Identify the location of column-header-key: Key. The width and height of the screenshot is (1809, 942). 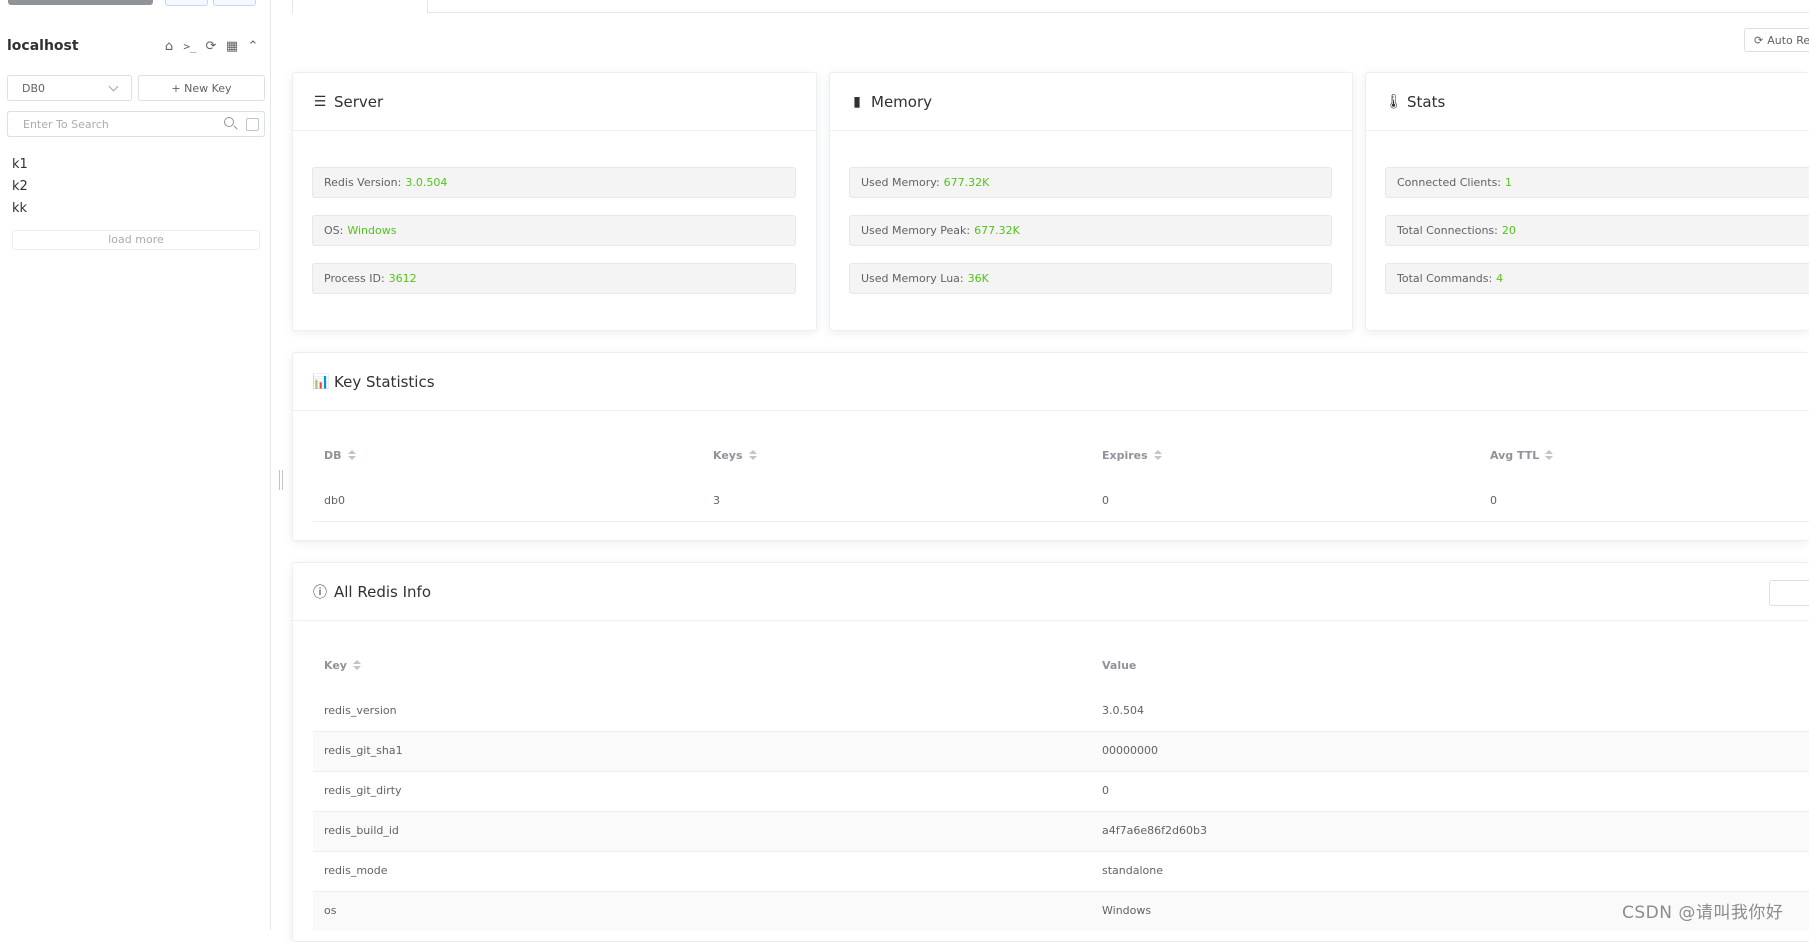
(342, 665).